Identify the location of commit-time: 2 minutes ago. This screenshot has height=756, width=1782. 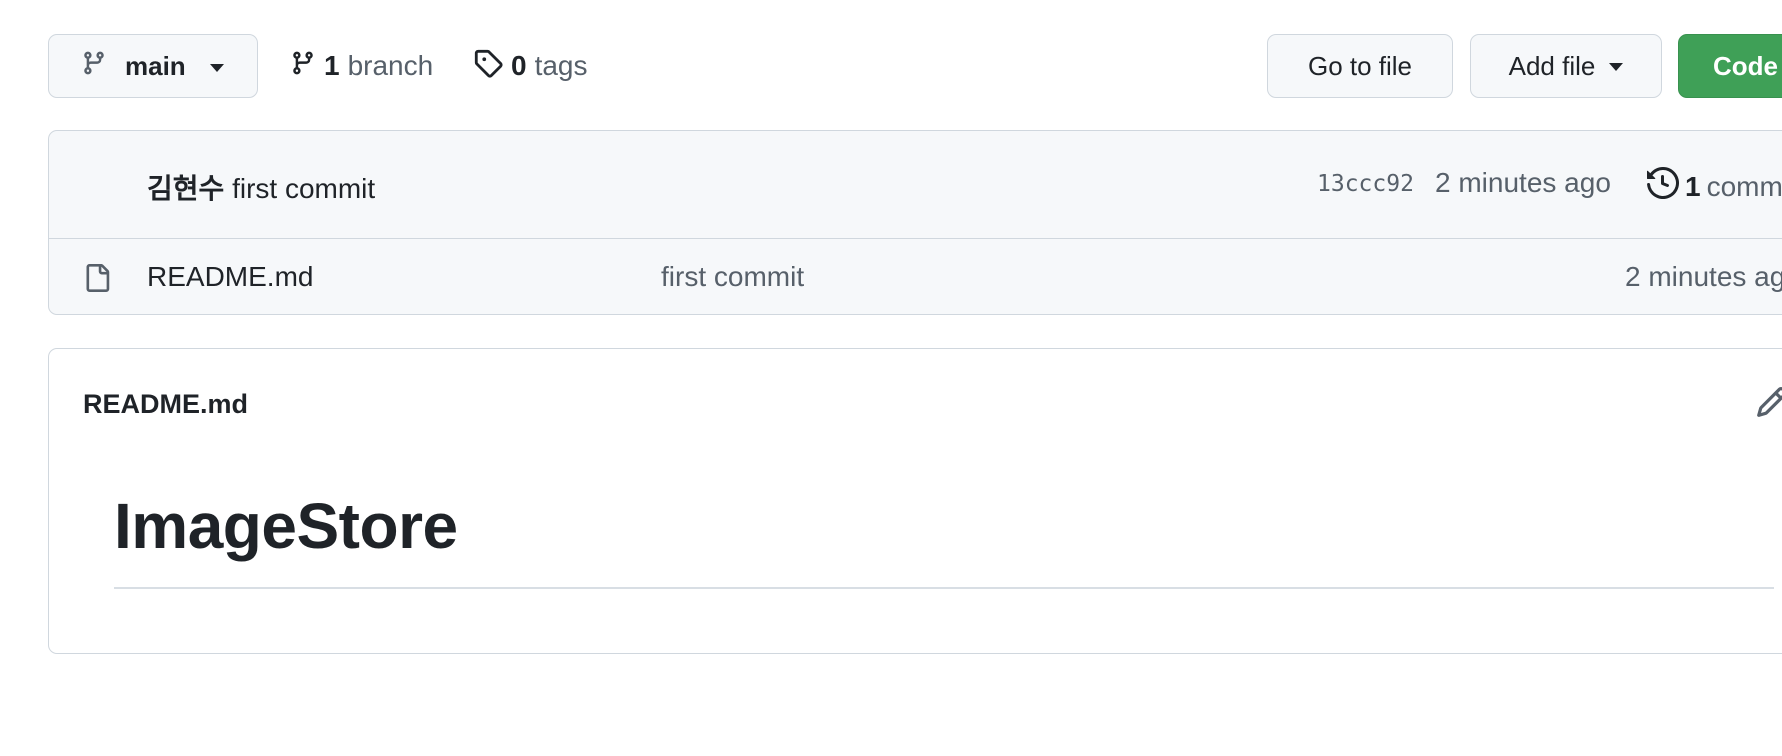
(1523, 182).